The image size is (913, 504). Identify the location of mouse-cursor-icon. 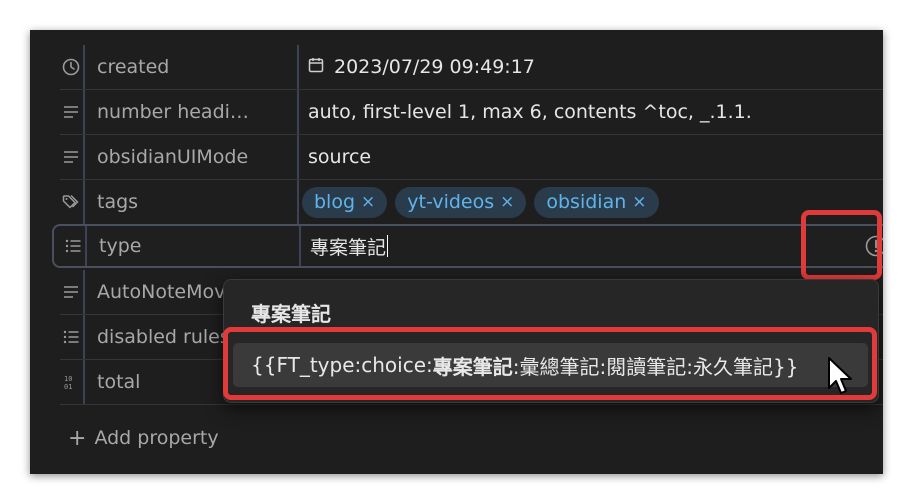
(840, 375).